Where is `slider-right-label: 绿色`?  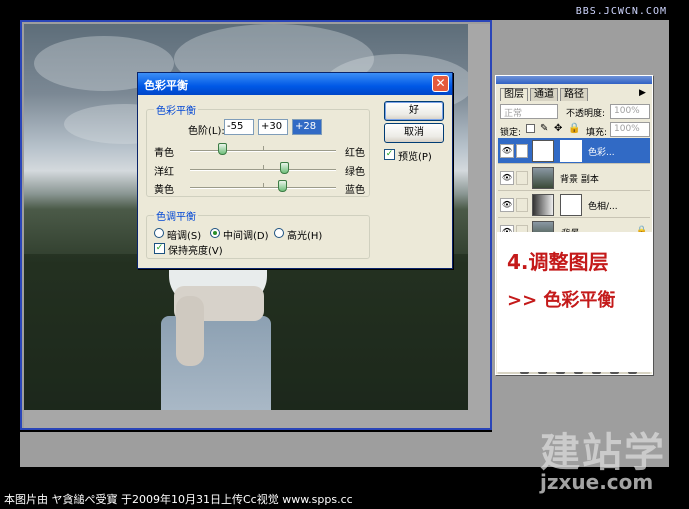
slider-right-label: 绿色 is located at coordinates (355, 172).